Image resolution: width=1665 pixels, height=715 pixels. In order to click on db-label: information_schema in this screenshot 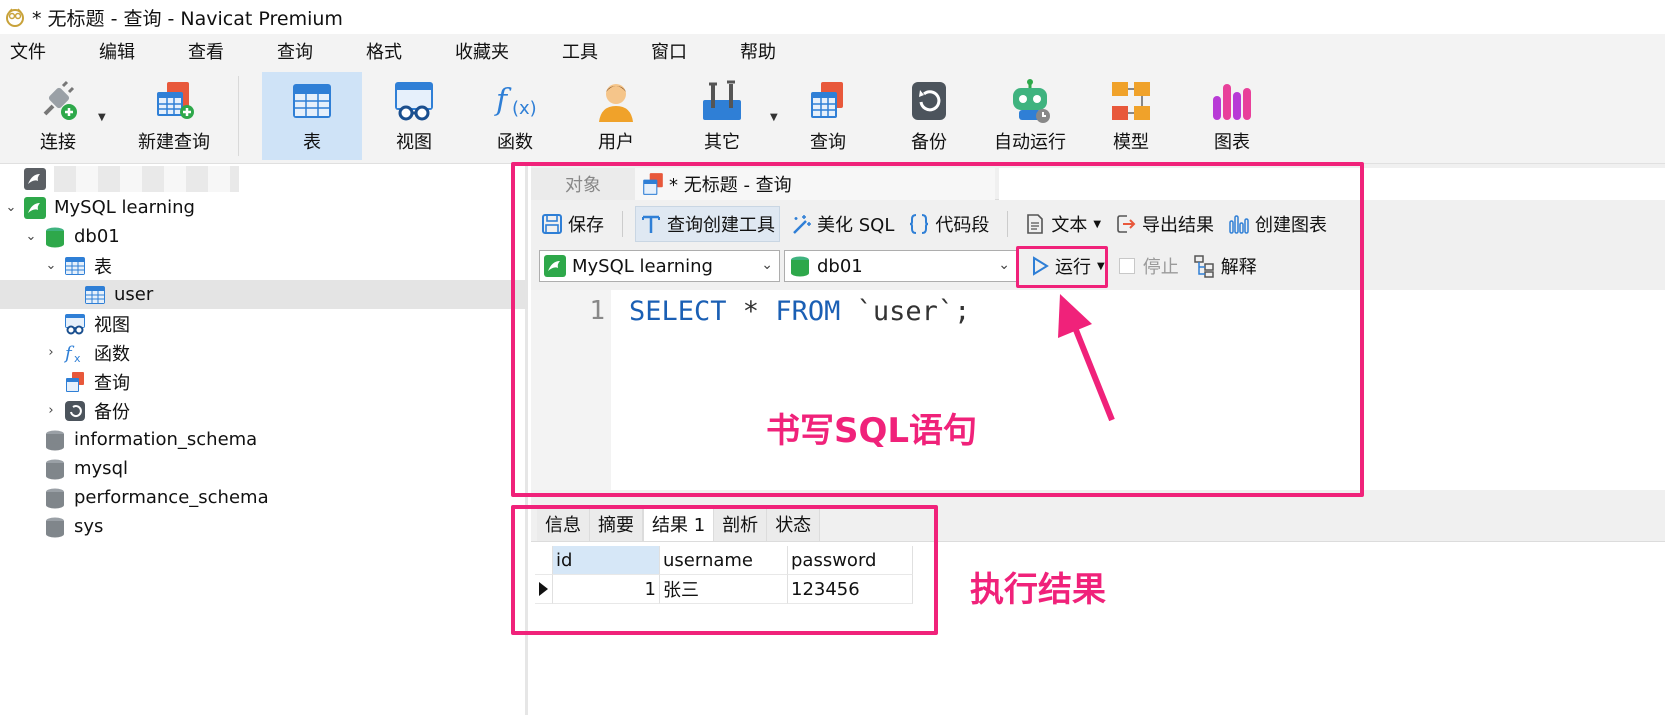, I will do `click(166, 439)`.